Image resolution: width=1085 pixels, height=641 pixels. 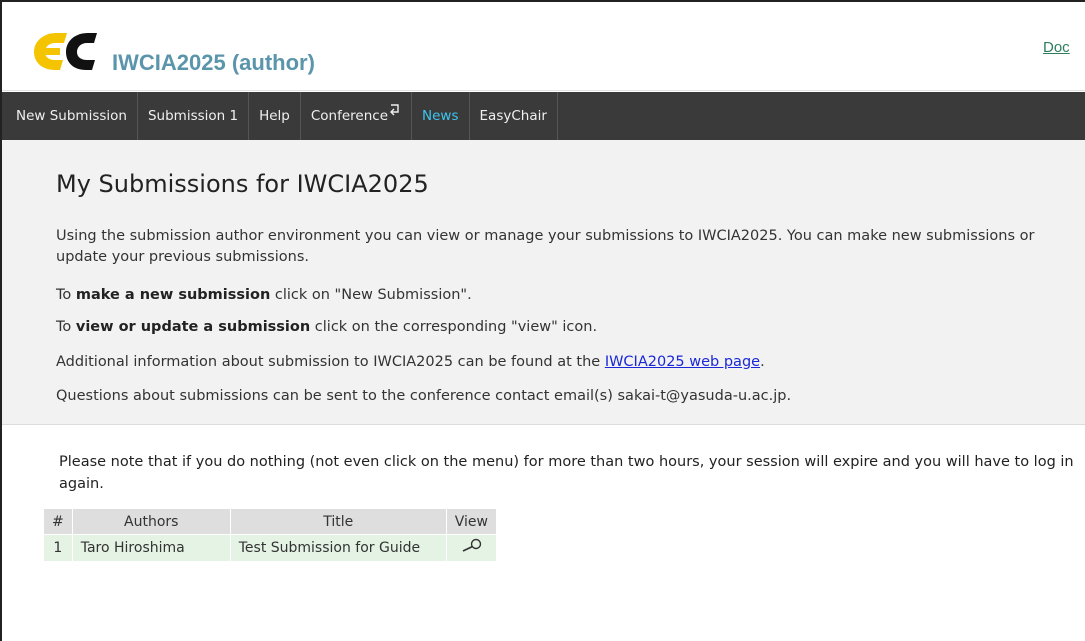 I want to click on menu-new-submission: New Submission, so click(x=70, y=116).